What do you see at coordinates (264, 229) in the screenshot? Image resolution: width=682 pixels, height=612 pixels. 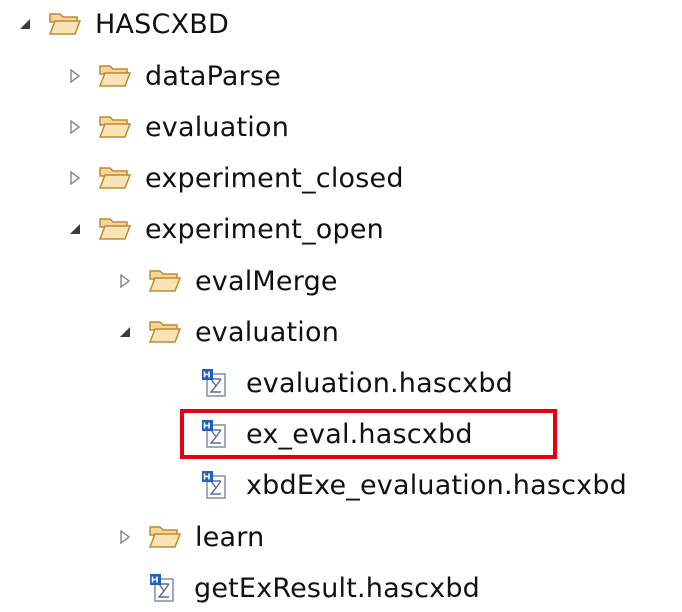 I see `tree-item-label: experiment_open` at bounding box center [264, 229].